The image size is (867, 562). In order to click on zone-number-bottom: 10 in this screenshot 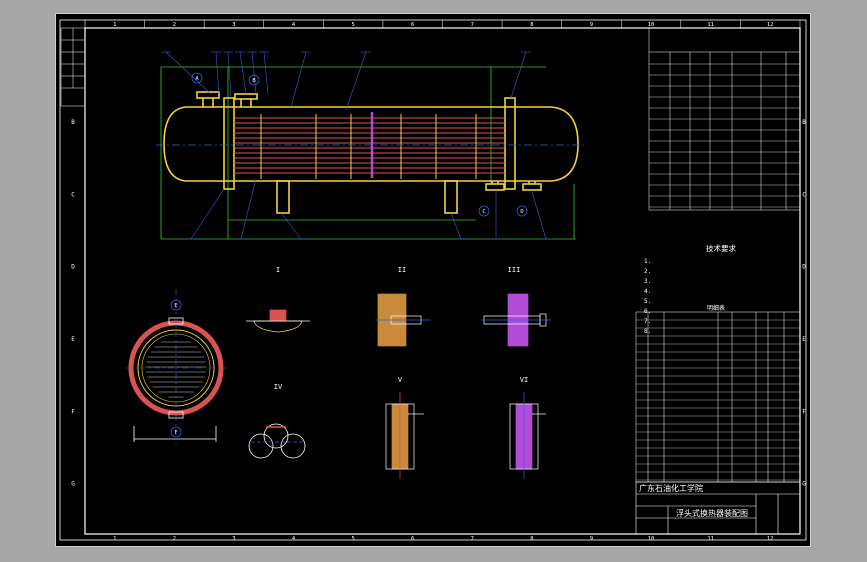, I will do `click(651, 539)`.